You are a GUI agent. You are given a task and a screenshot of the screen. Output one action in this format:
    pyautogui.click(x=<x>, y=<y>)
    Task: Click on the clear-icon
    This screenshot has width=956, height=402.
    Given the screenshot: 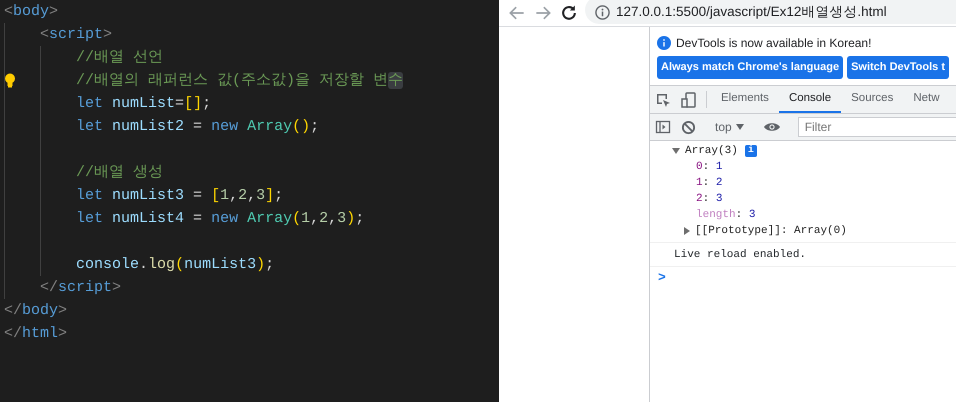 What is the action you would take?
    pyautogui.click(x=688, y=127)
    